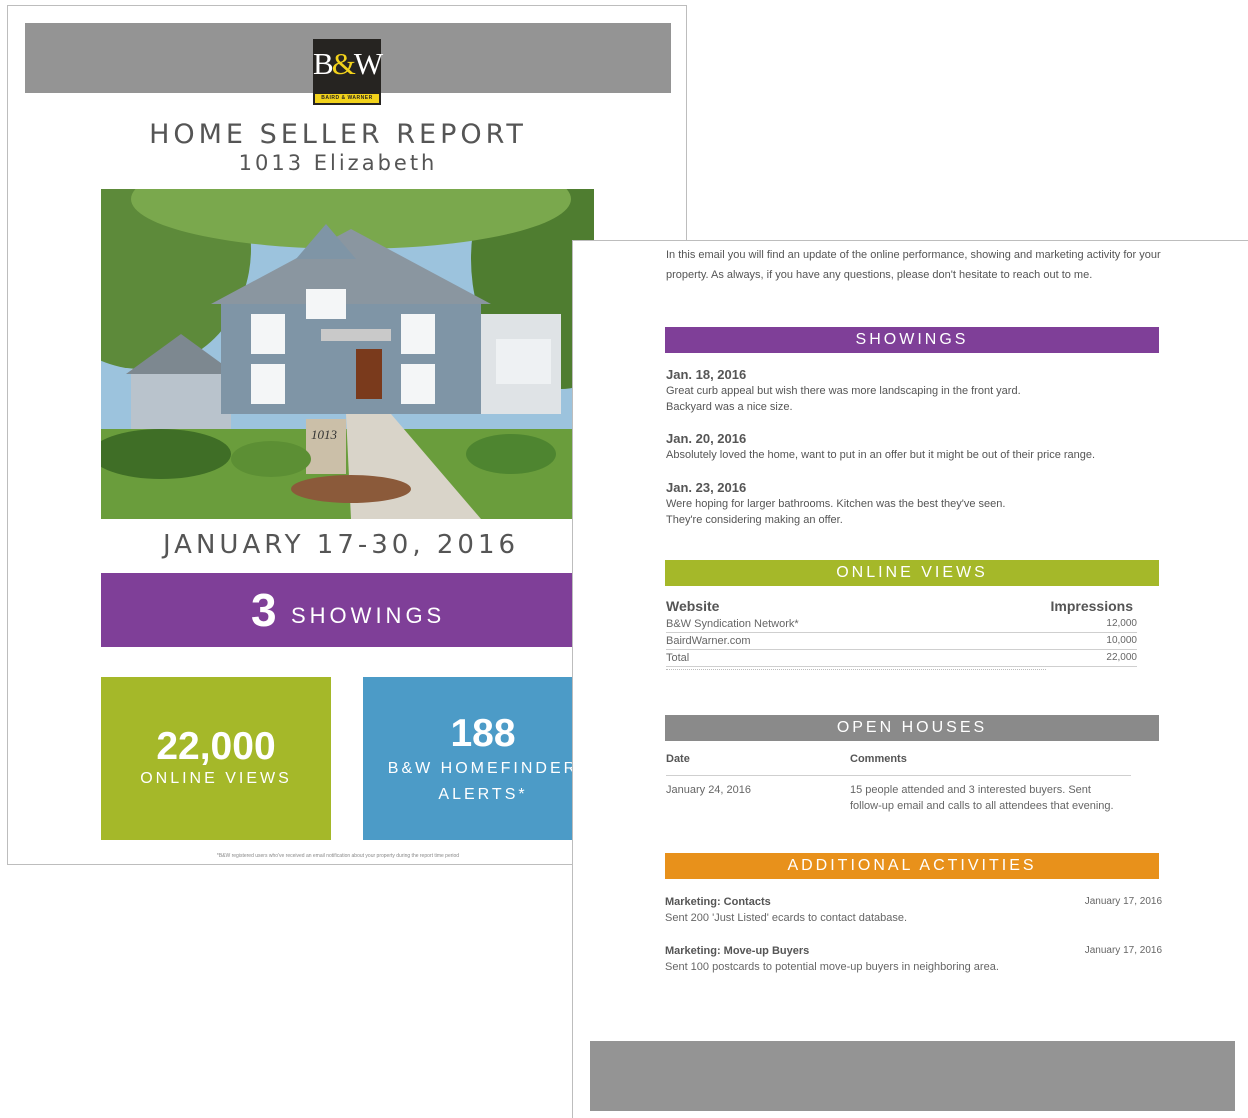  I want to click on alerts-label-line2: ALERTS*, so click(483, 794).